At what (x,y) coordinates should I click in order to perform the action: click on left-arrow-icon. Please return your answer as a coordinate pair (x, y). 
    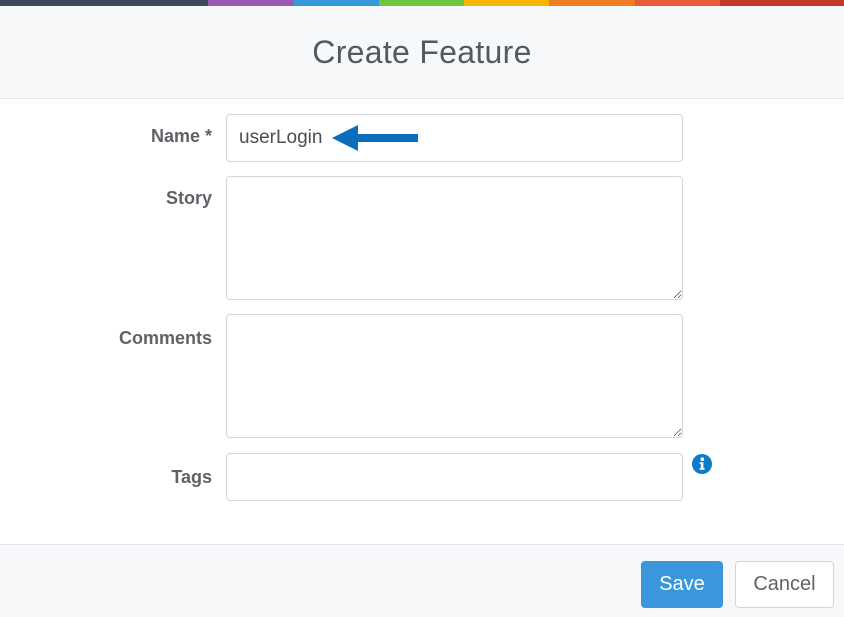
    Looking at the image, I should click on (375, 138).